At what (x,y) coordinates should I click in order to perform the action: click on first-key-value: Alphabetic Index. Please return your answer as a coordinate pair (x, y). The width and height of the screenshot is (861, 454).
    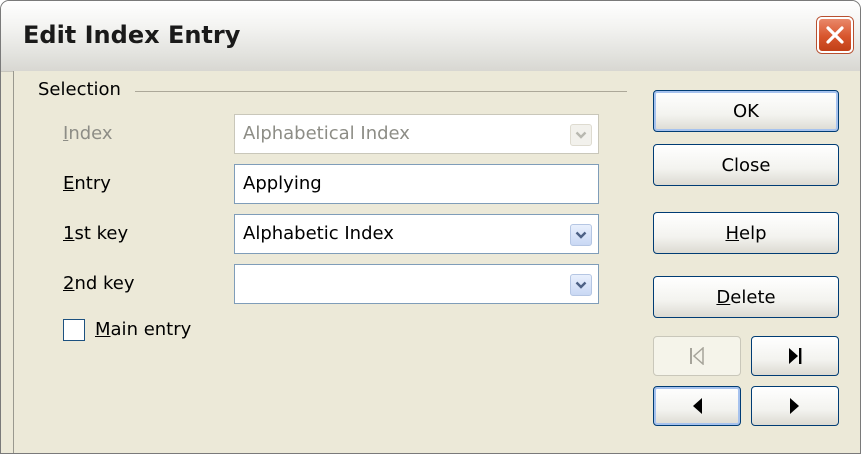
    Looking at the image, I should click on (318, 233).